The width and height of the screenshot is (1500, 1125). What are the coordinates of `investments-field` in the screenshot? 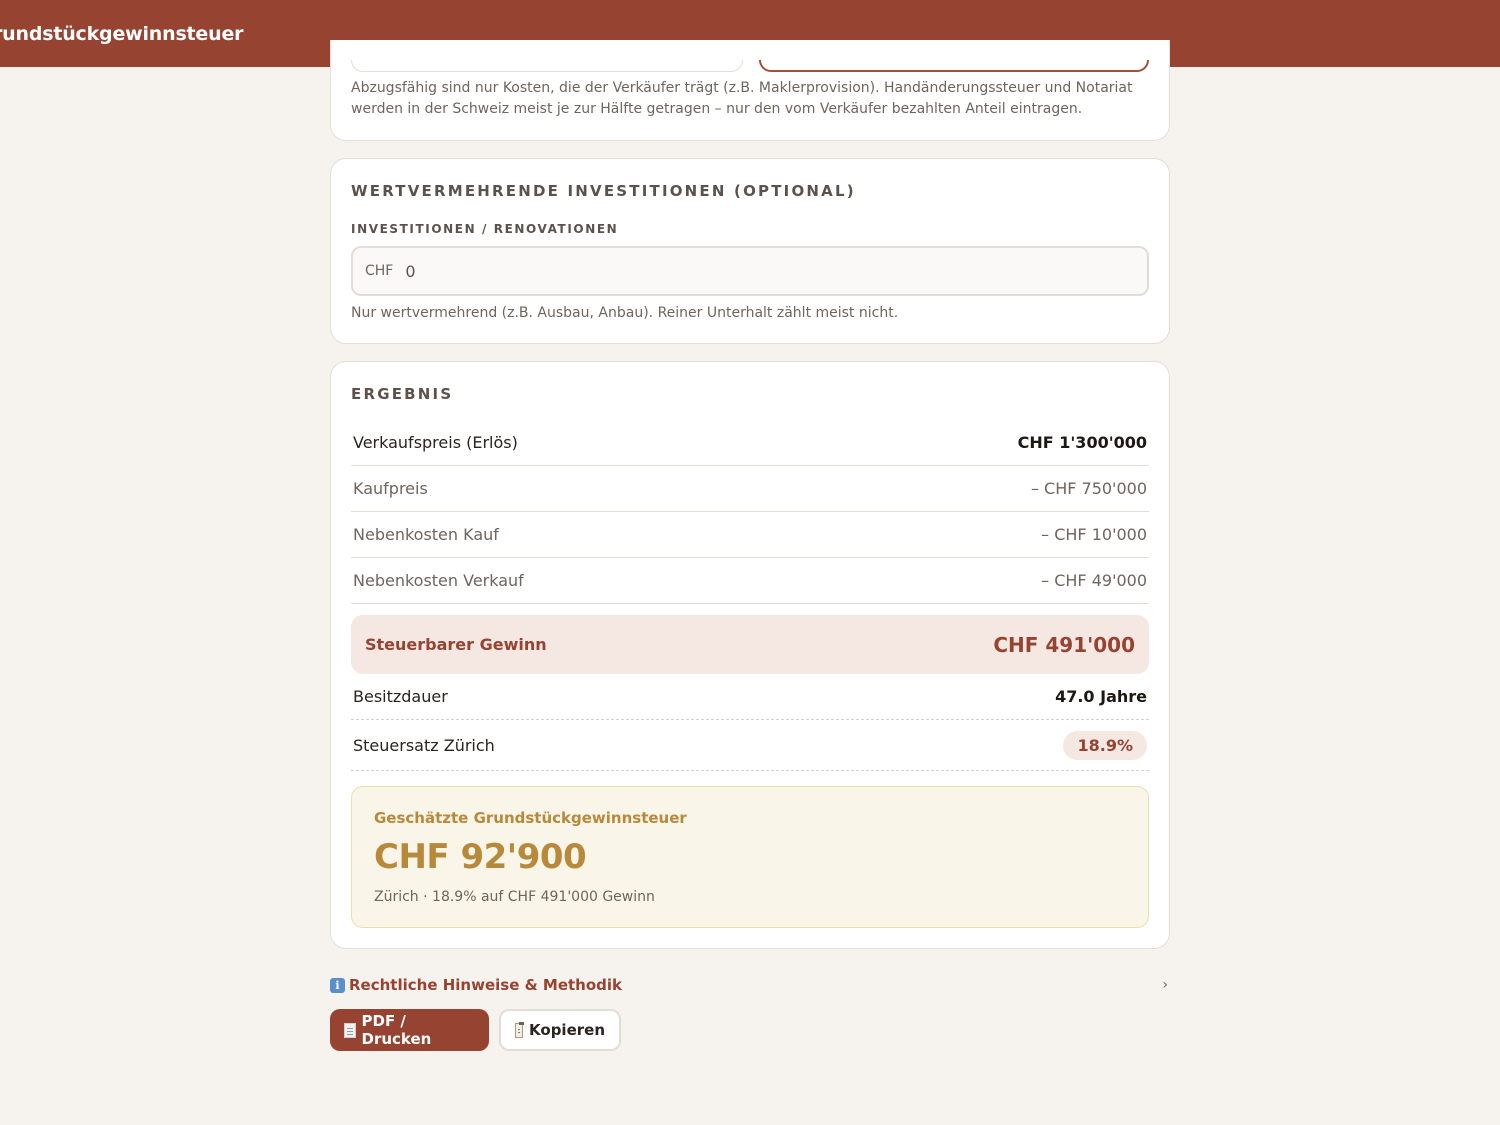 It's located at (755, 271).